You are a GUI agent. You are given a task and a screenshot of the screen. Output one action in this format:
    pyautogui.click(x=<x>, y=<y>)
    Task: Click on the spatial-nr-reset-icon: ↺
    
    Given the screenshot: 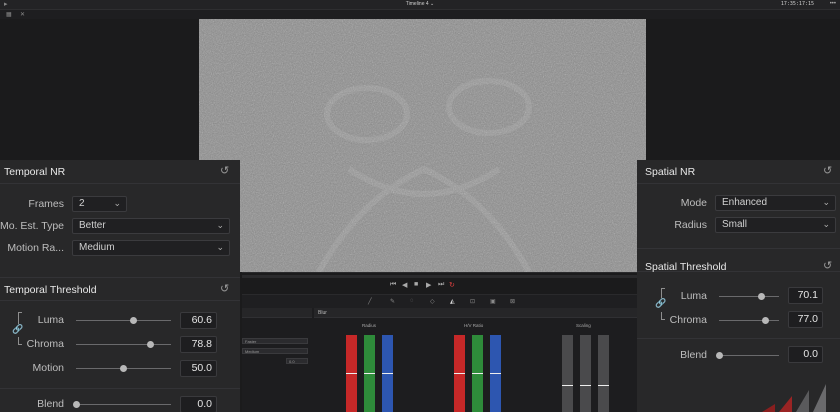 What is the action you would take?
    pyautogui.click(x=827, y=170)
    